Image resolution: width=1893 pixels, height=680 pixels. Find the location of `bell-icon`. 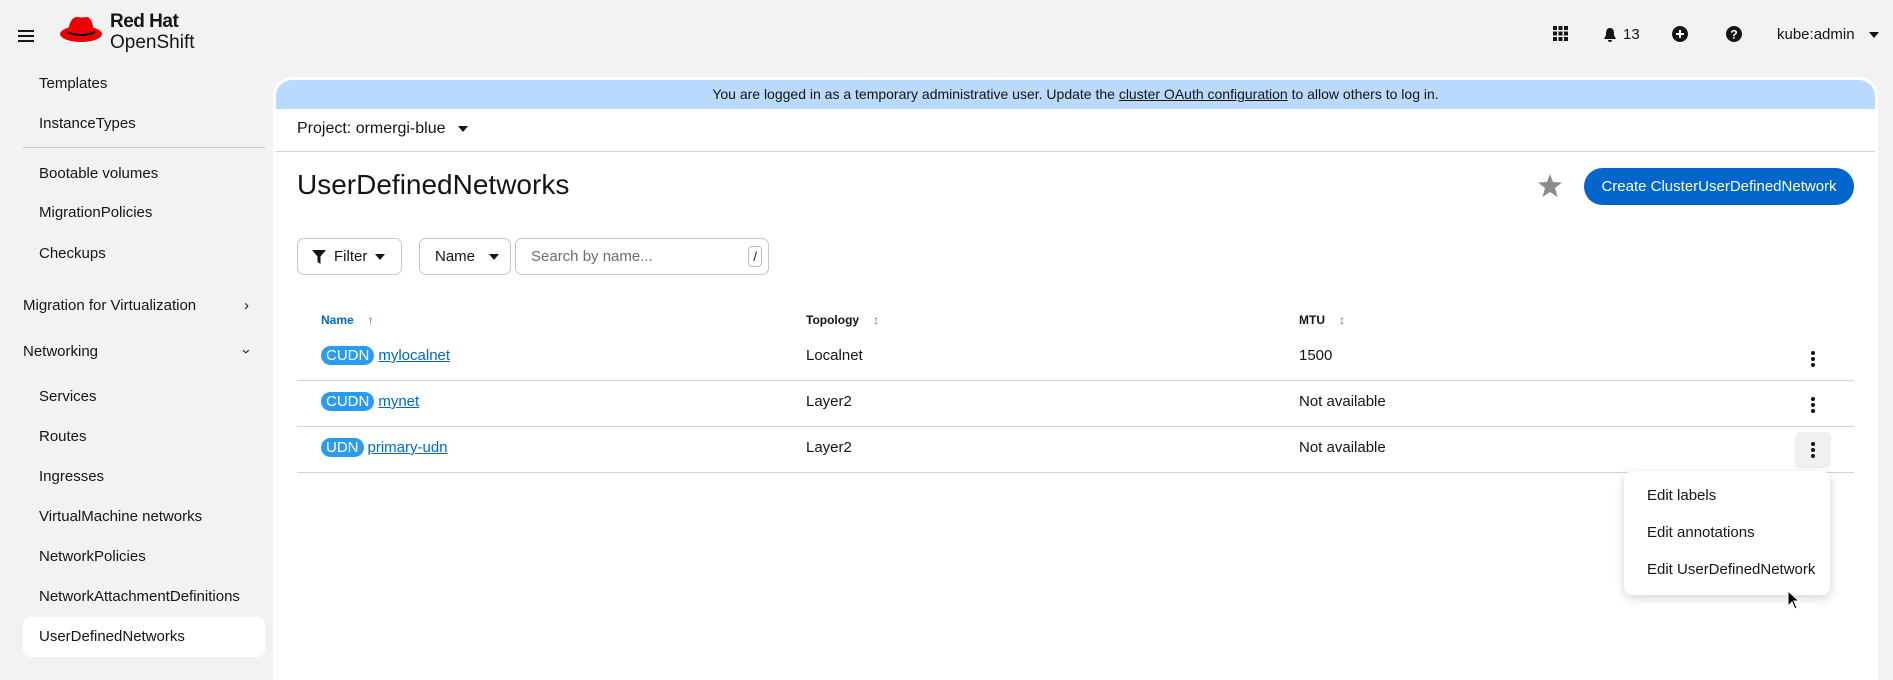

bell-icon is located at coordinates (1610, 34).